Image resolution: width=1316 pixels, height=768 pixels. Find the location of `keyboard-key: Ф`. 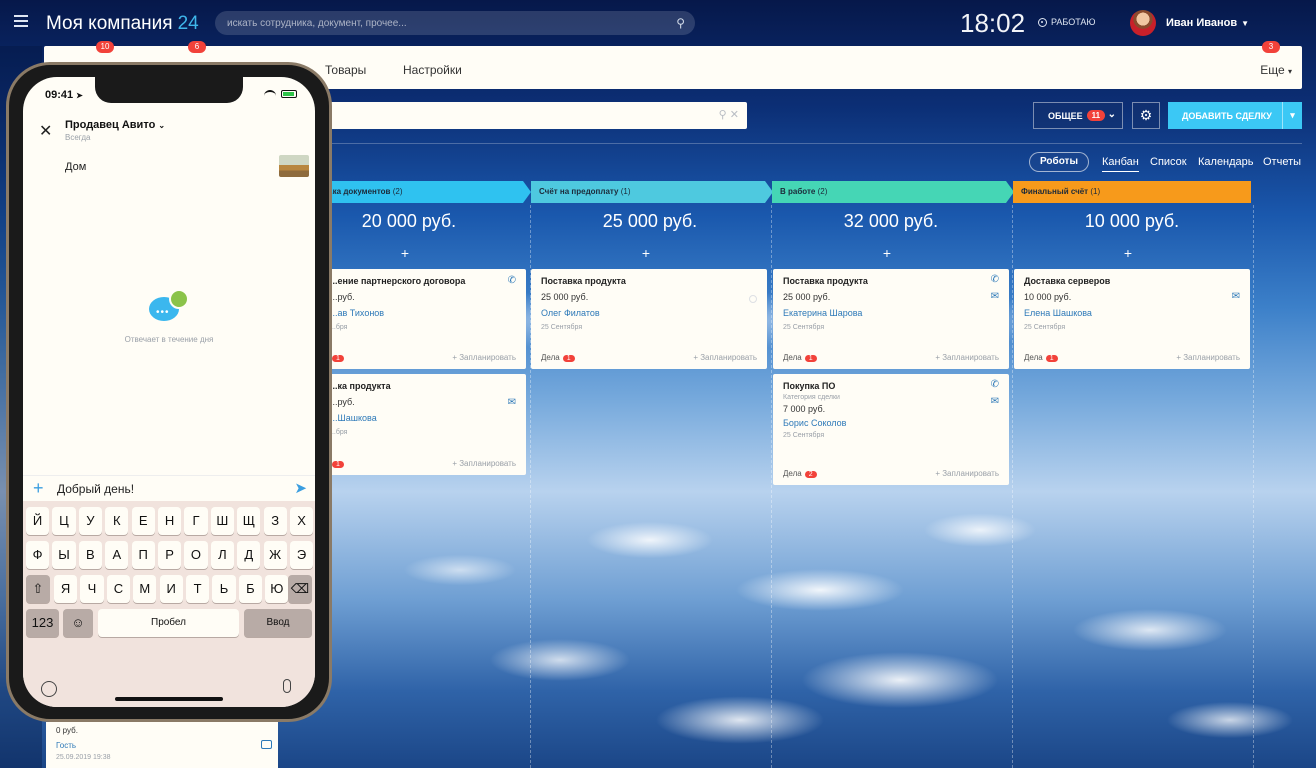

keyboard-key: Ф is located at coordinates (38, 555).